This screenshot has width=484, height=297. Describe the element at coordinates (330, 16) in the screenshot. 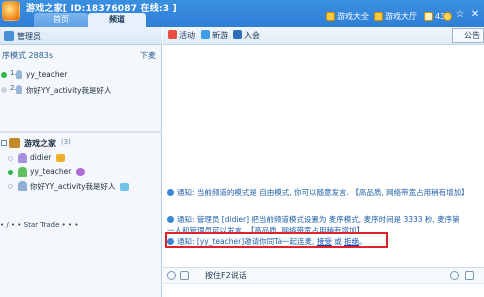

I see `game-hall-icon` at that location.